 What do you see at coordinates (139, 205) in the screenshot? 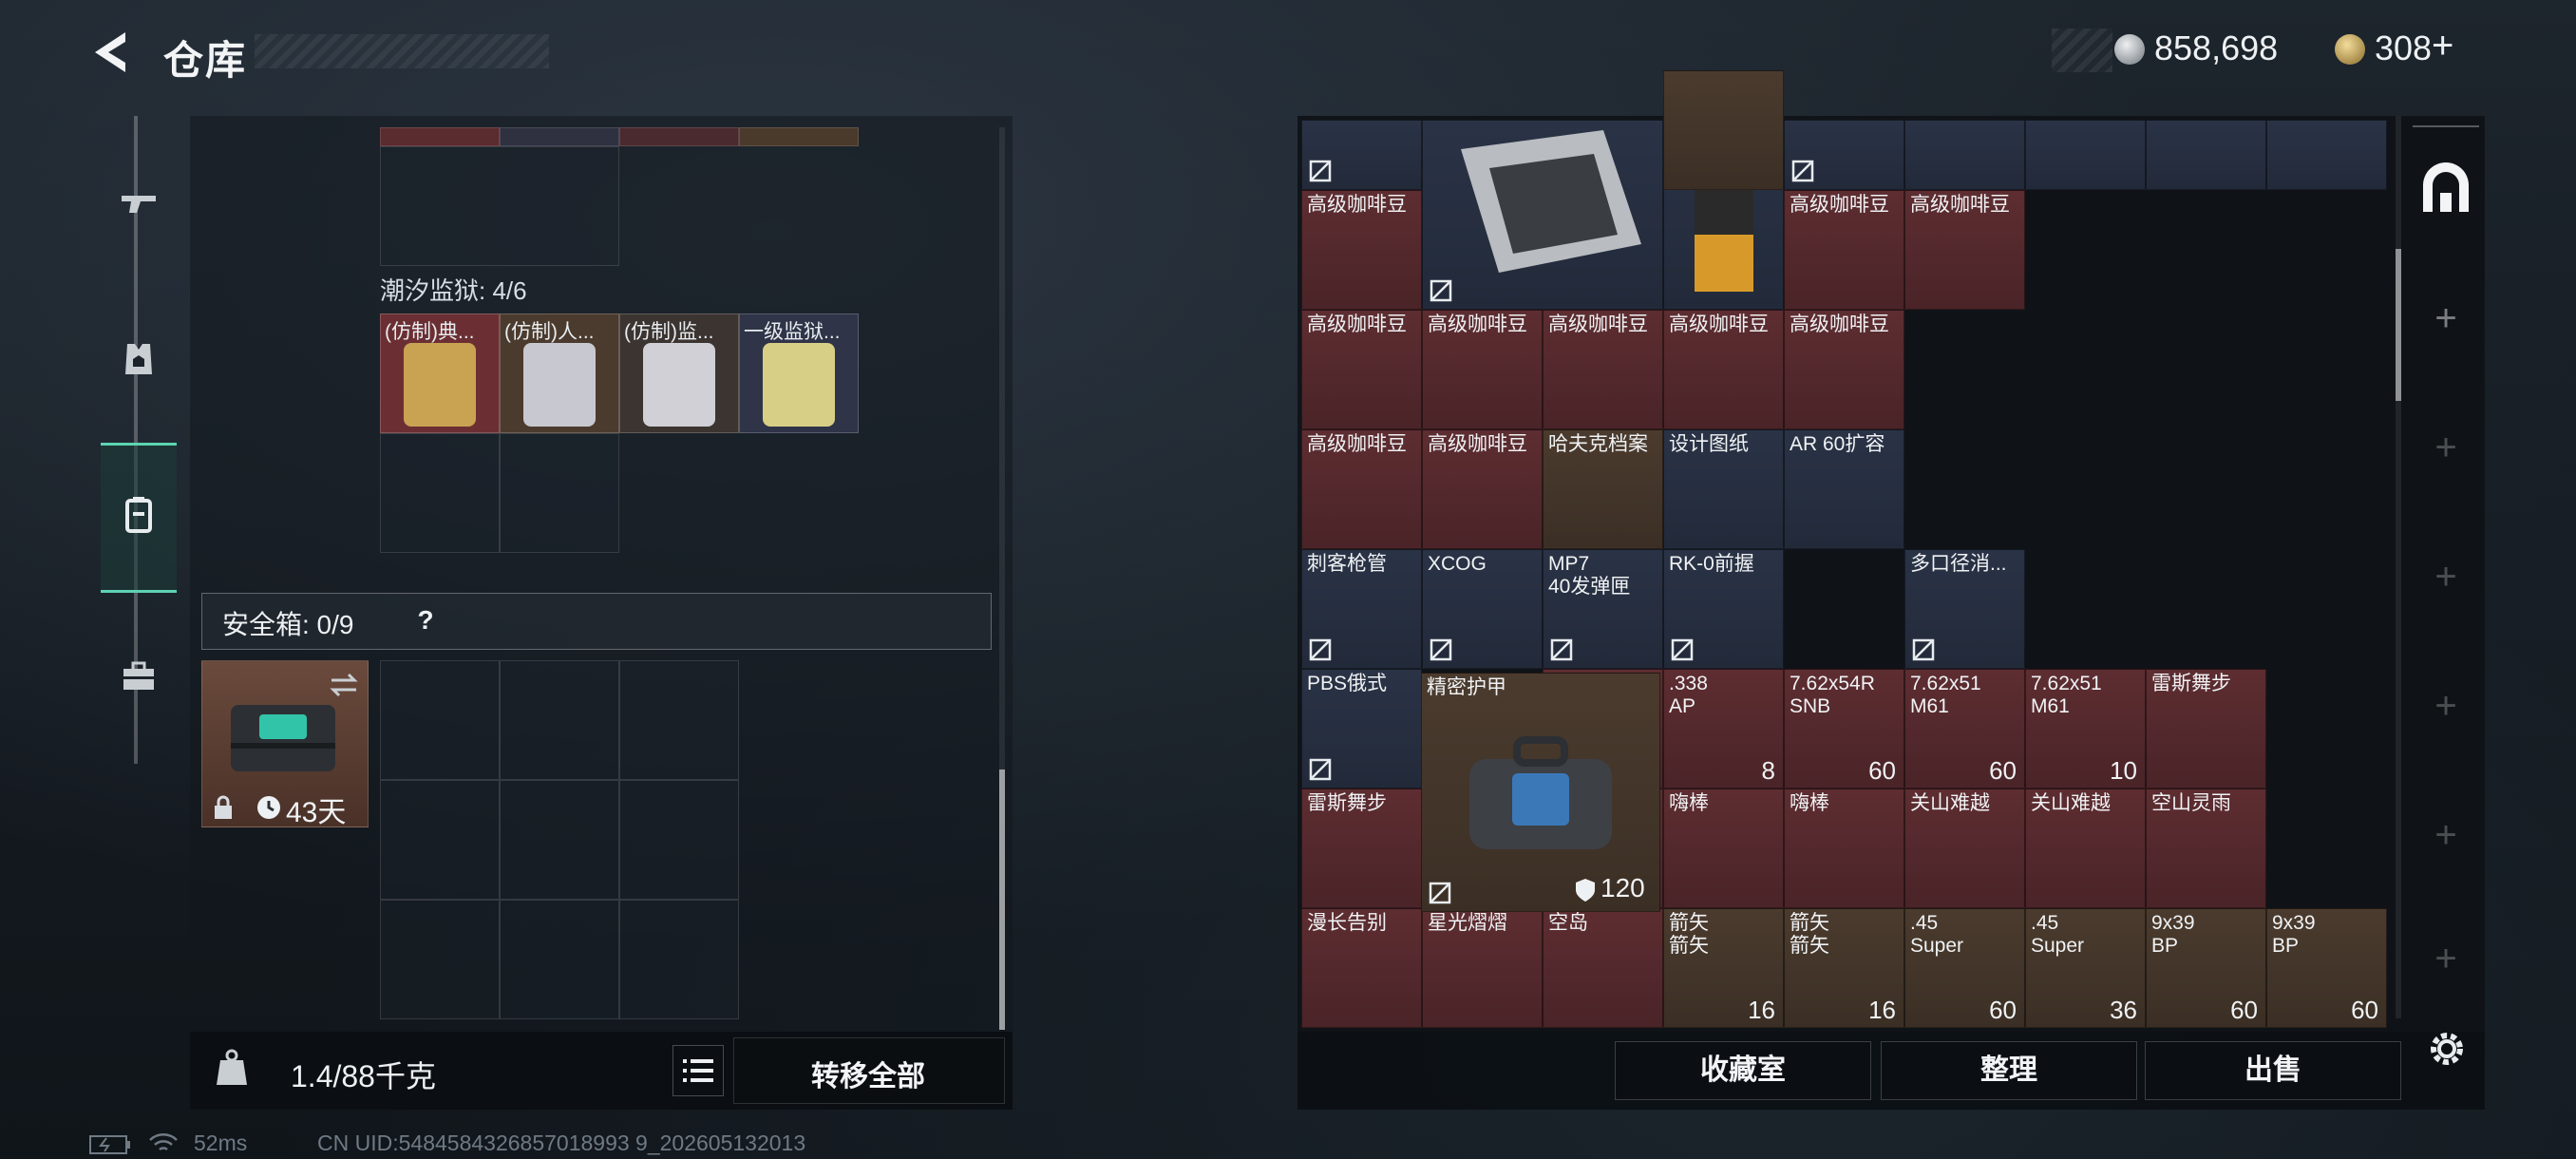
I see `nav-weapons-tab` at bounding box center [139, 205].